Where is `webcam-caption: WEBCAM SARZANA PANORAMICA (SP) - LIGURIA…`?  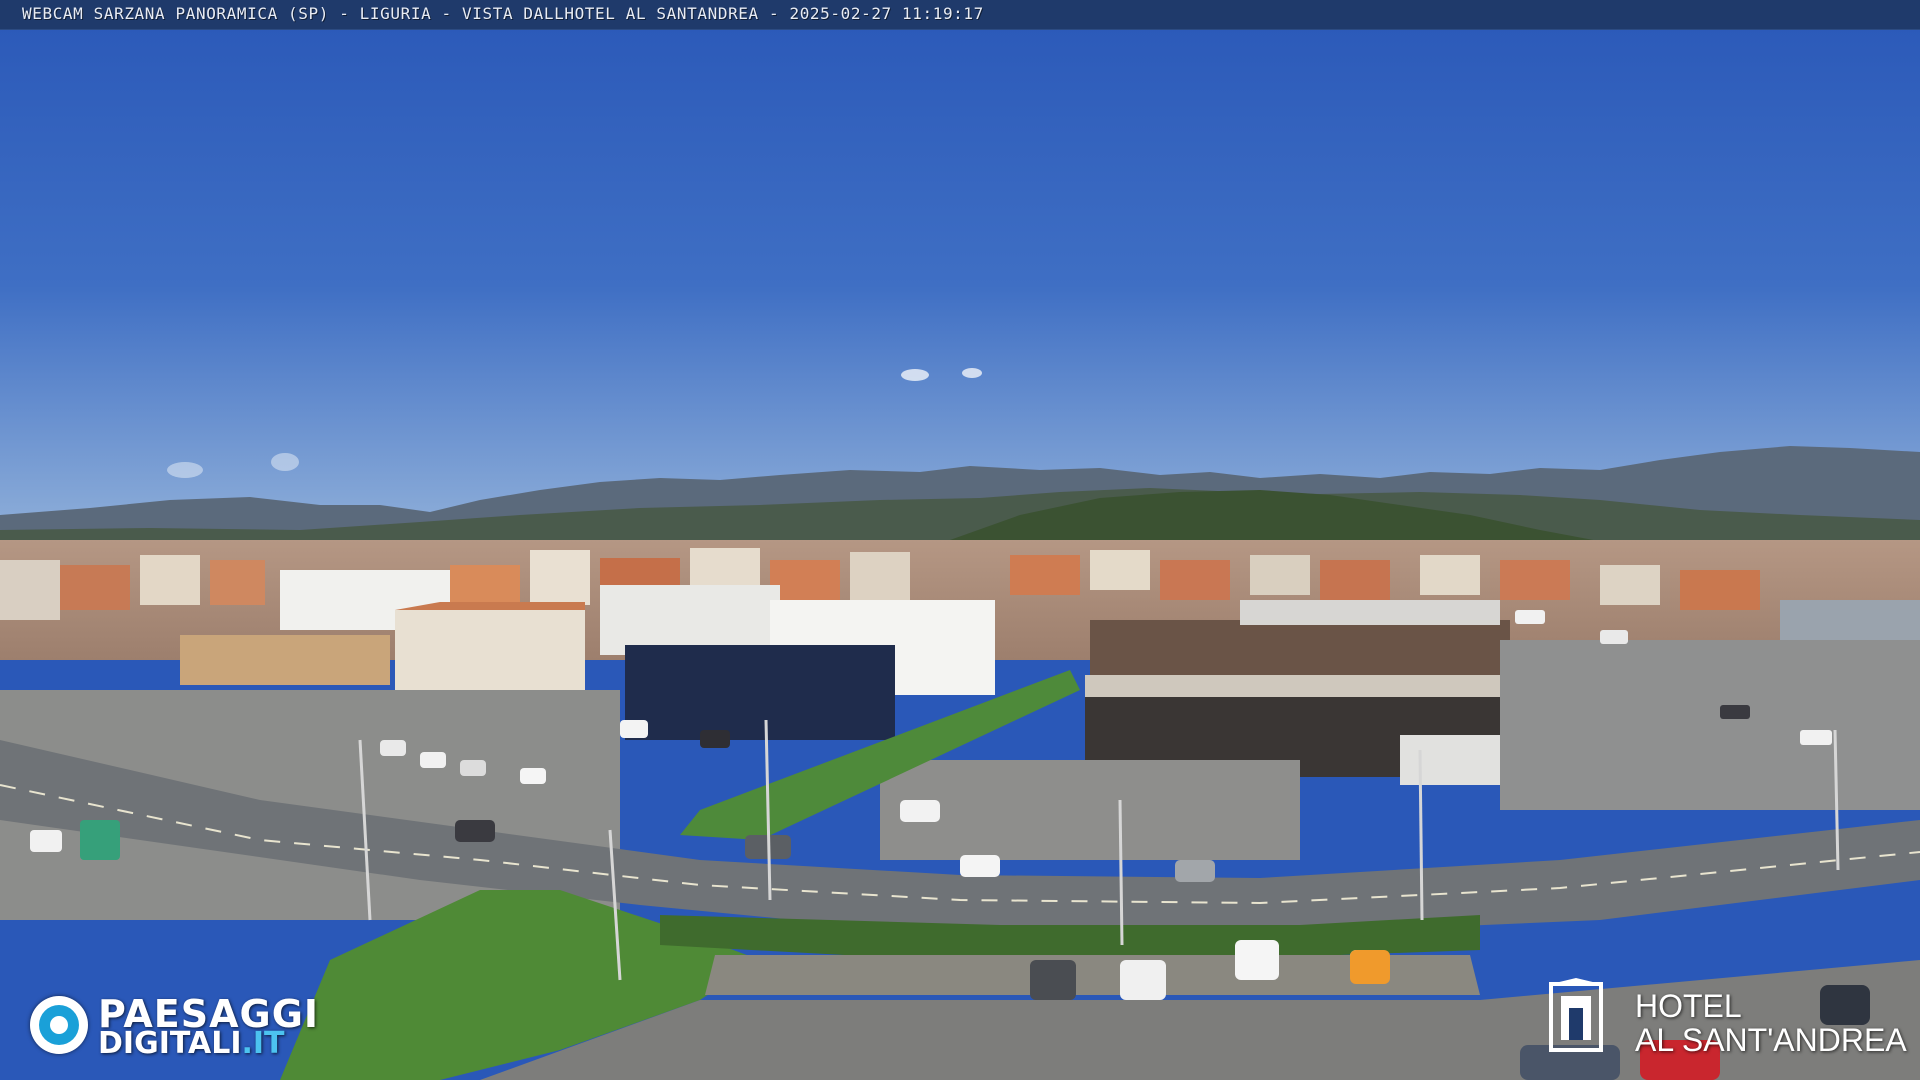
webcam-caption: WEBCAM SARZANA PANORAMICA (SP) - LIGURIA… is located at coordinates (503, 13).